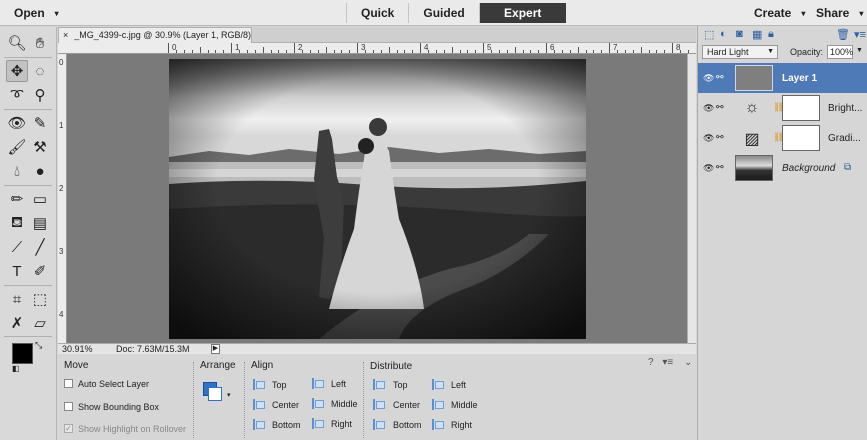  I want to click on opacity-field: 100%, so click(840, 52).